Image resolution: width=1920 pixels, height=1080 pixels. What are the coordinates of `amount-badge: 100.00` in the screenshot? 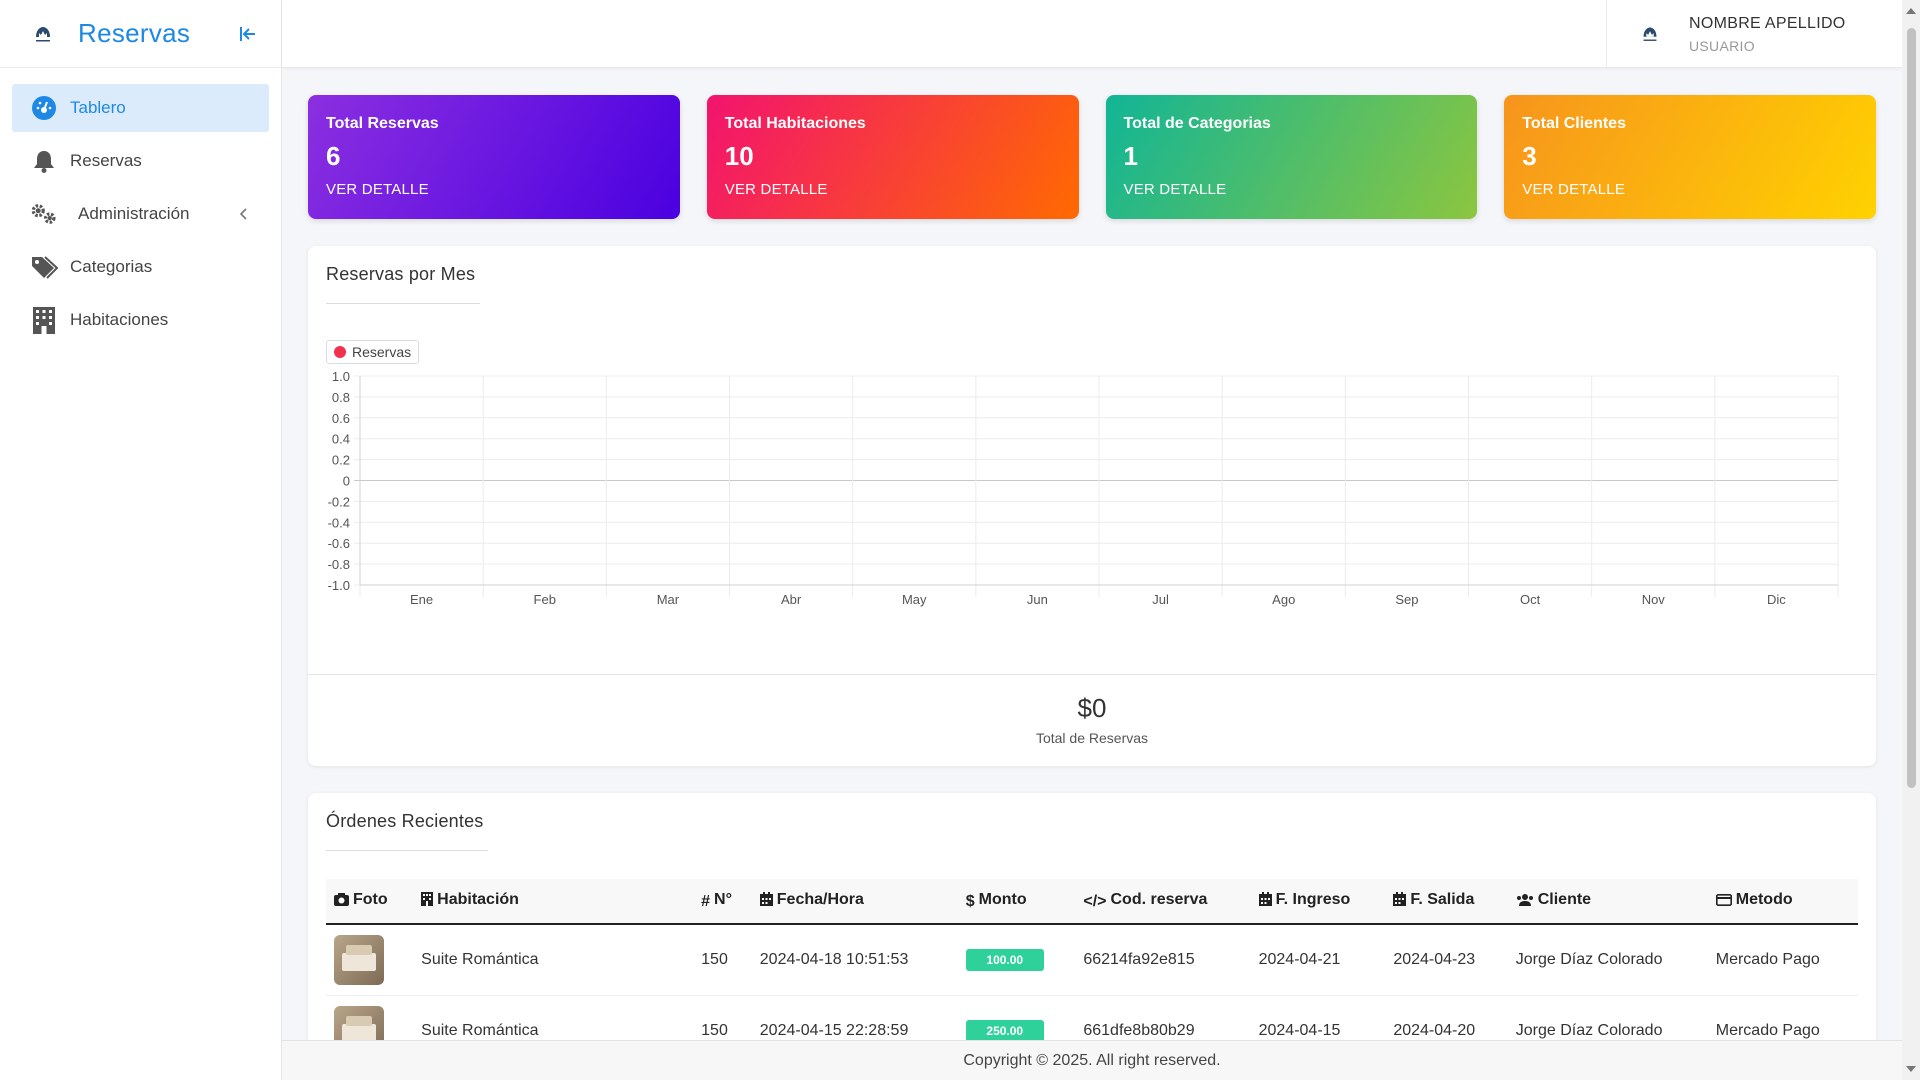 It's located at (1004, 960).